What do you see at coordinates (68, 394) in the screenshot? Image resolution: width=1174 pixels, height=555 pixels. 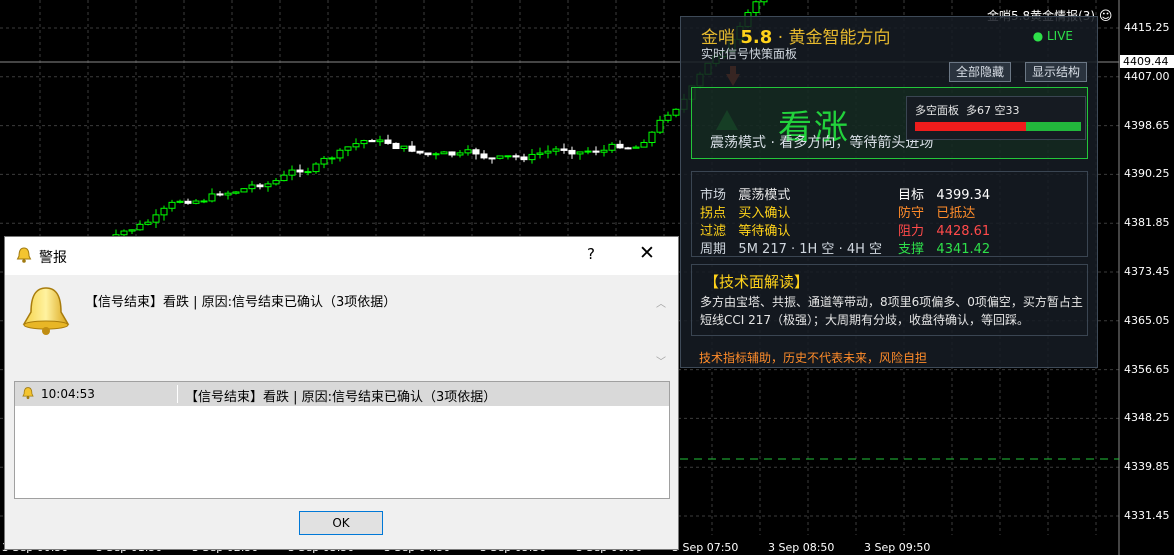 I see `list-item-time: 10:04:53` at bounding box center [68, 394].